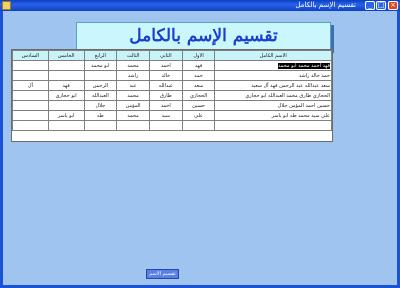  Describe the element at coordinates (325, 5) in the screenshot. I see `window-title: تقسيم الإسم بالكامل` at that location.